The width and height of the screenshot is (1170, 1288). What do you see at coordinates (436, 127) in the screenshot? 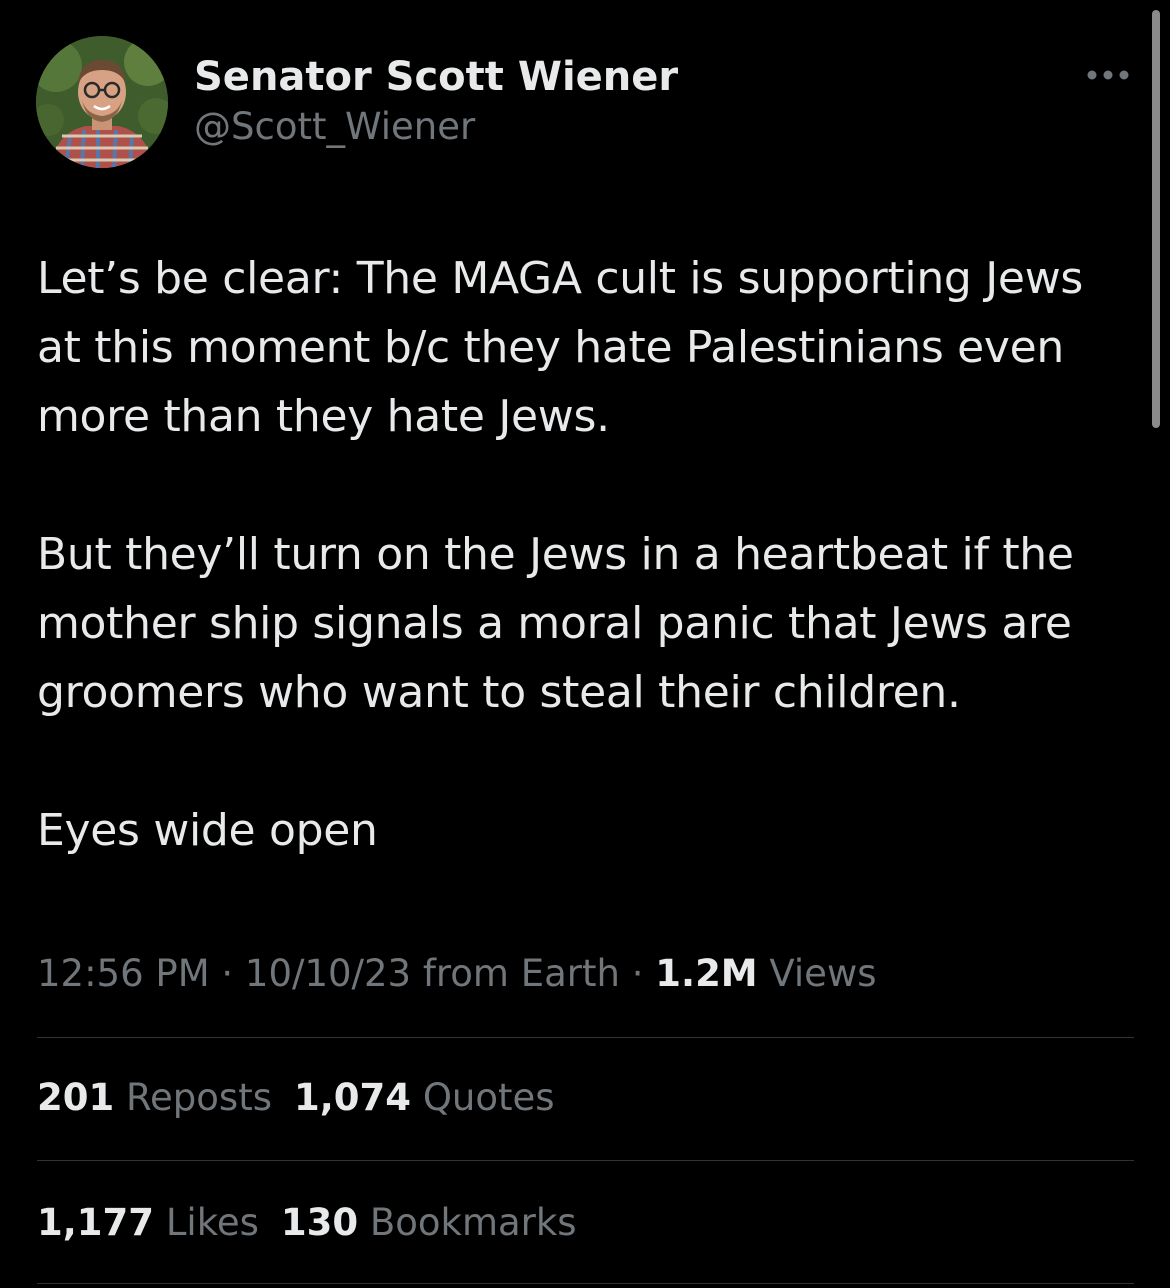
I see `user-handle: @Scott_Wiener` at bounding box center [436, 127].